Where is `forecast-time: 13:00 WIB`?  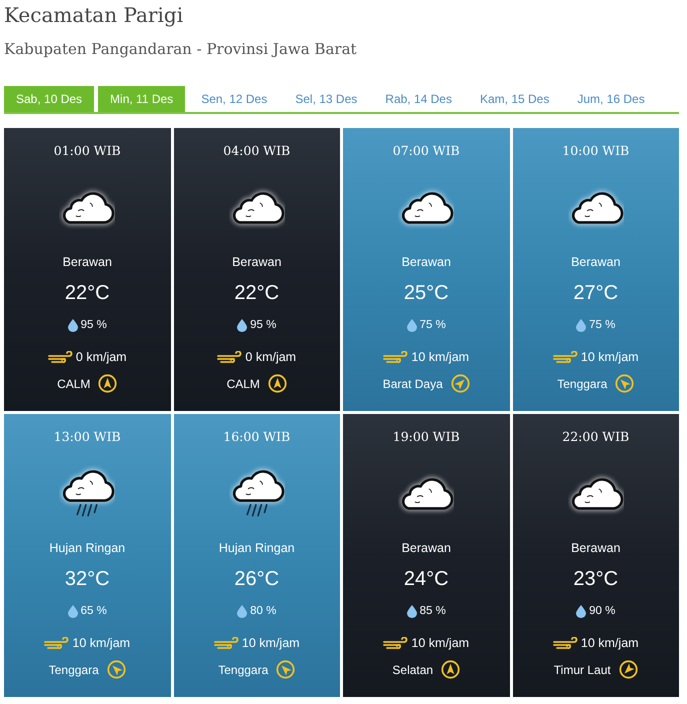
forecast-time: 13:00 WIB is located at coordinates (87, 437).